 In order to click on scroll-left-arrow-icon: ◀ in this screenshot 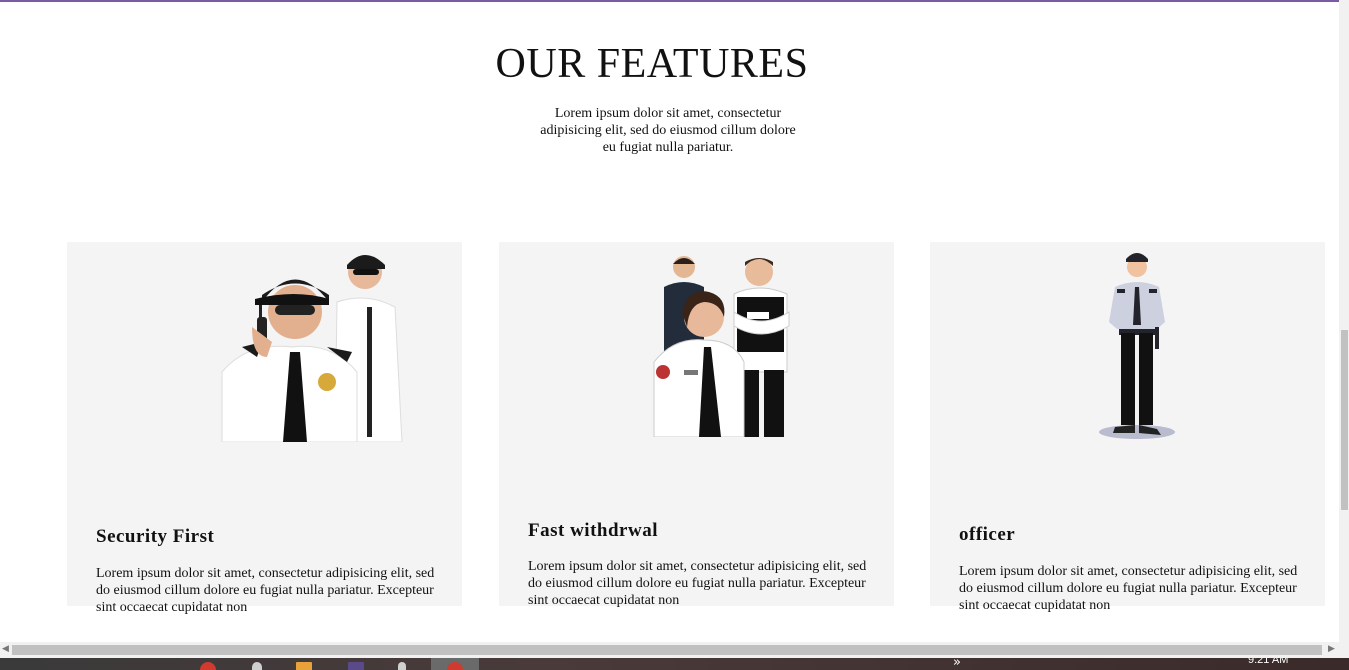, I will do `click(5, 649)`.